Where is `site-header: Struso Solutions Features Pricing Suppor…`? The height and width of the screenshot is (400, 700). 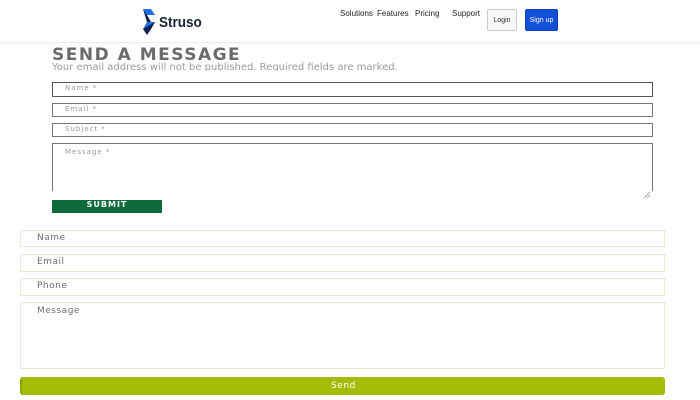 site-header: Struso Solutions Features Pricing Suppor… is located at coordinates (350, 21).